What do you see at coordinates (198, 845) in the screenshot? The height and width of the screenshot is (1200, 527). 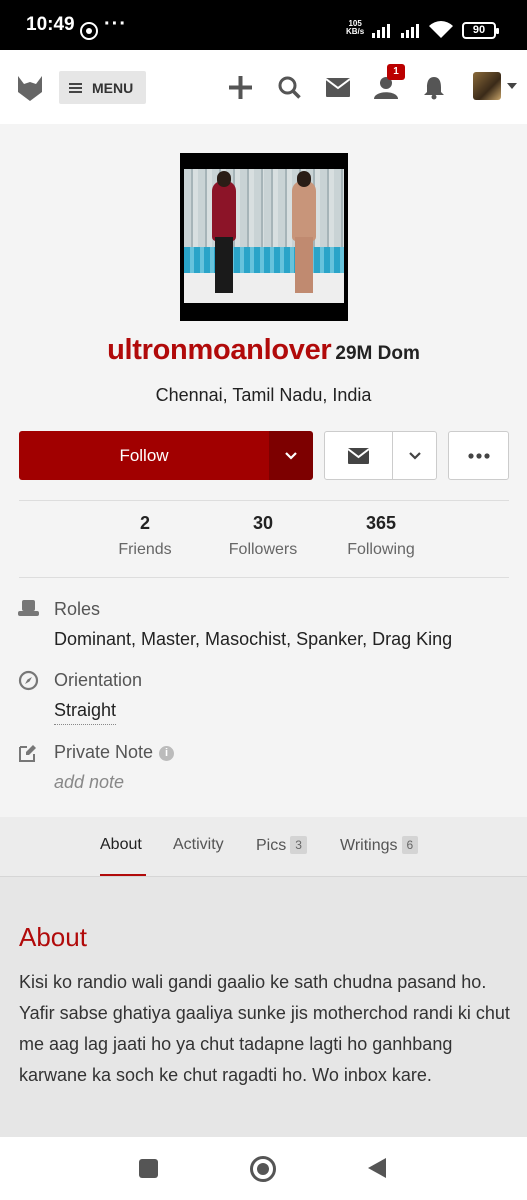 I see `tab-activity: Activity` at bounding box center [198, 845].